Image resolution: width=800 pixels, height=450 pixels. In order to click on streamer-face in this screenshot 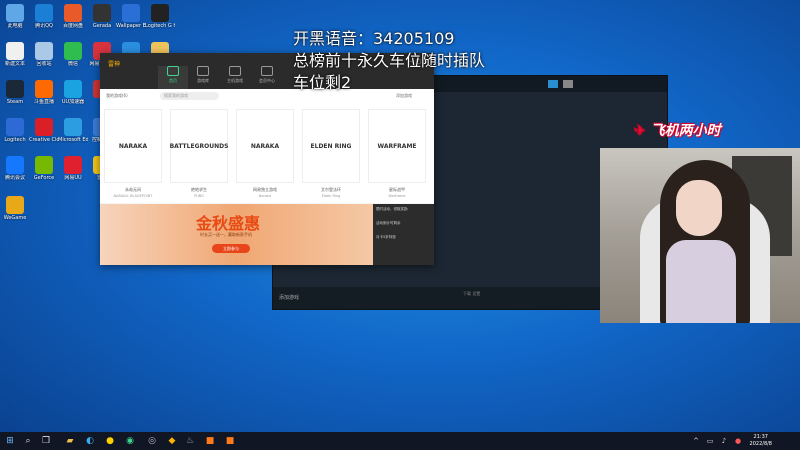, I will do `click(699, 208)`.